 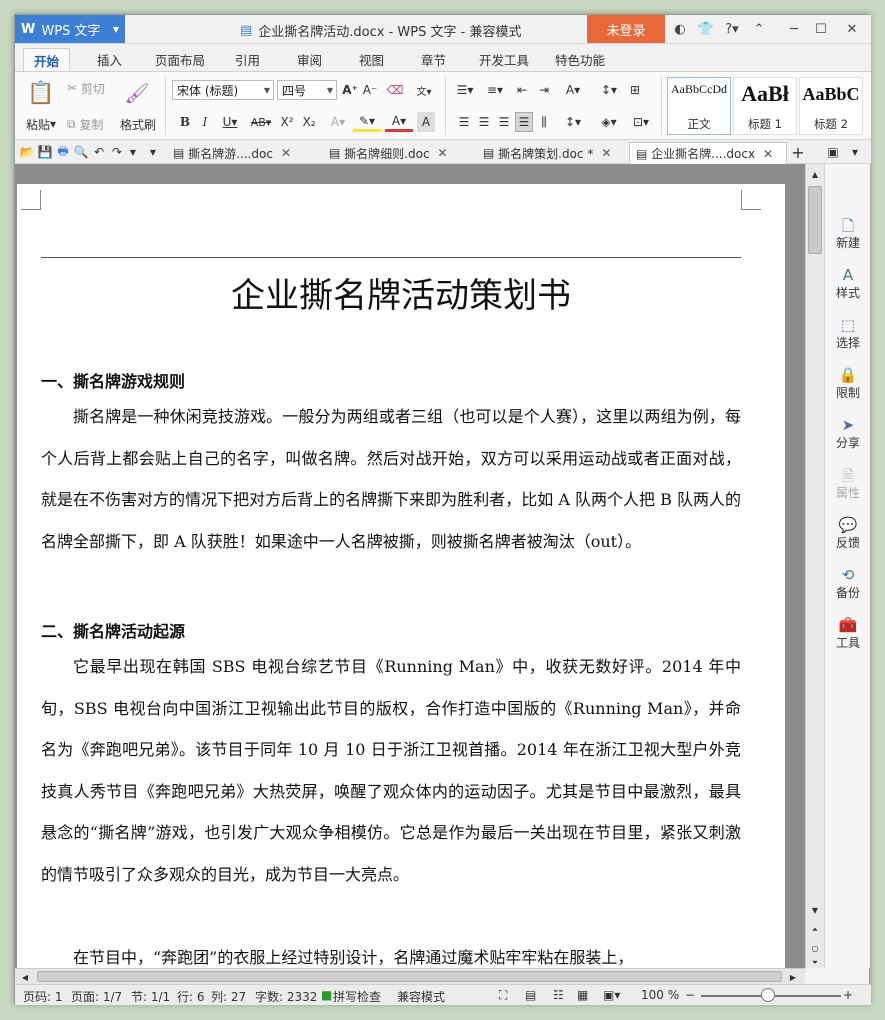 What do you see at coordinates (137, 93) in the screenshot?
I see `format-painter-icon: 🖌` at bounding box center [137, 93].